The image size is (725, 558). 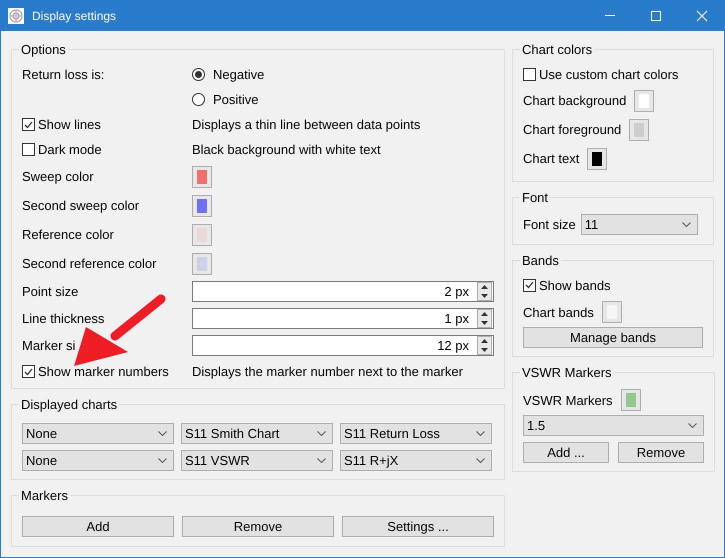 What do you see at coordinates (572, 129) in the screenshot?
I see `setting-label: Chart foreground` at bounding box center [572, 129].